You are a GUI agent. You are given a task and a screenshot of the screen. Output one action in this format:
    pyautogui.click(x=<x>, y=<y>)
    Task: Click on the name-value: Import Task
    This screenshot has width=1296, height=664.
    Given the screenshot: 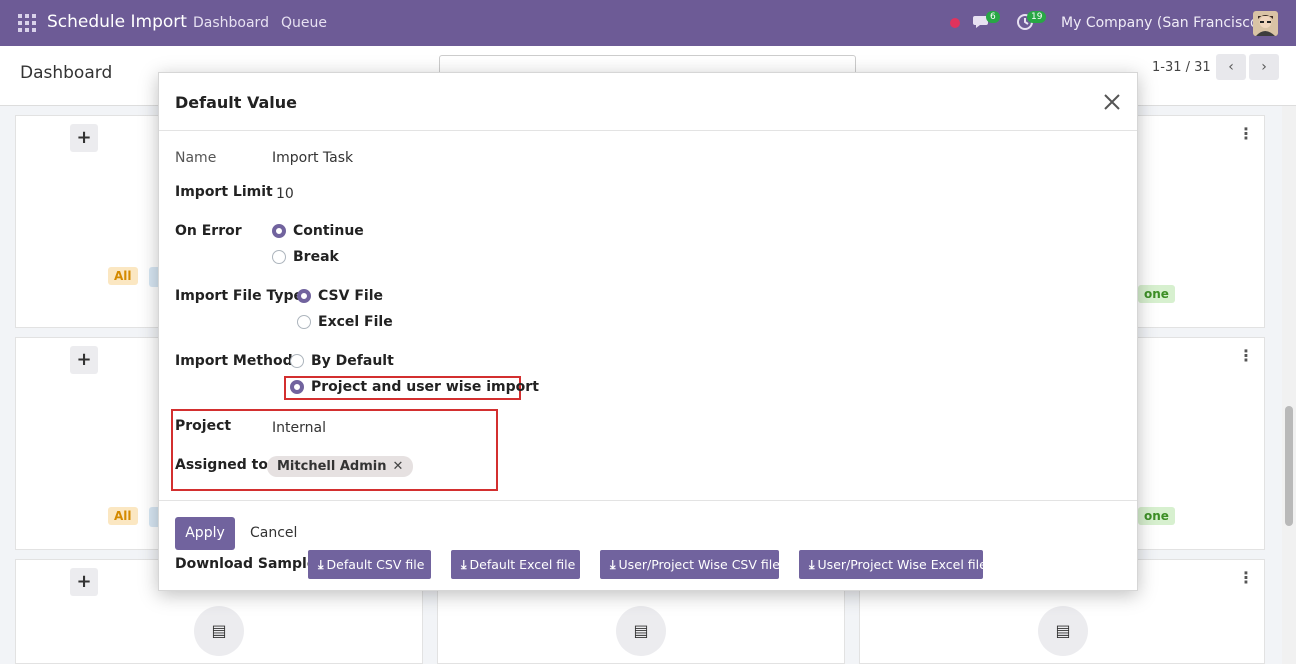 What is the action you would take?
    pyautogui.click(x=313, y=158)
    